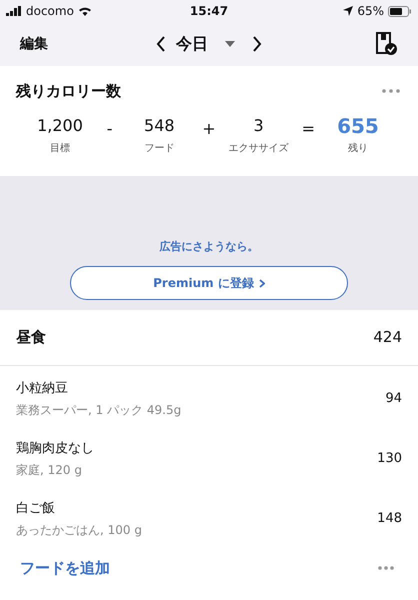 The image size is (418, 600). What do you see at coordinates (387, 337) in the screenshot?
I see `meal-total: 424` at bounding box center [387, 337].